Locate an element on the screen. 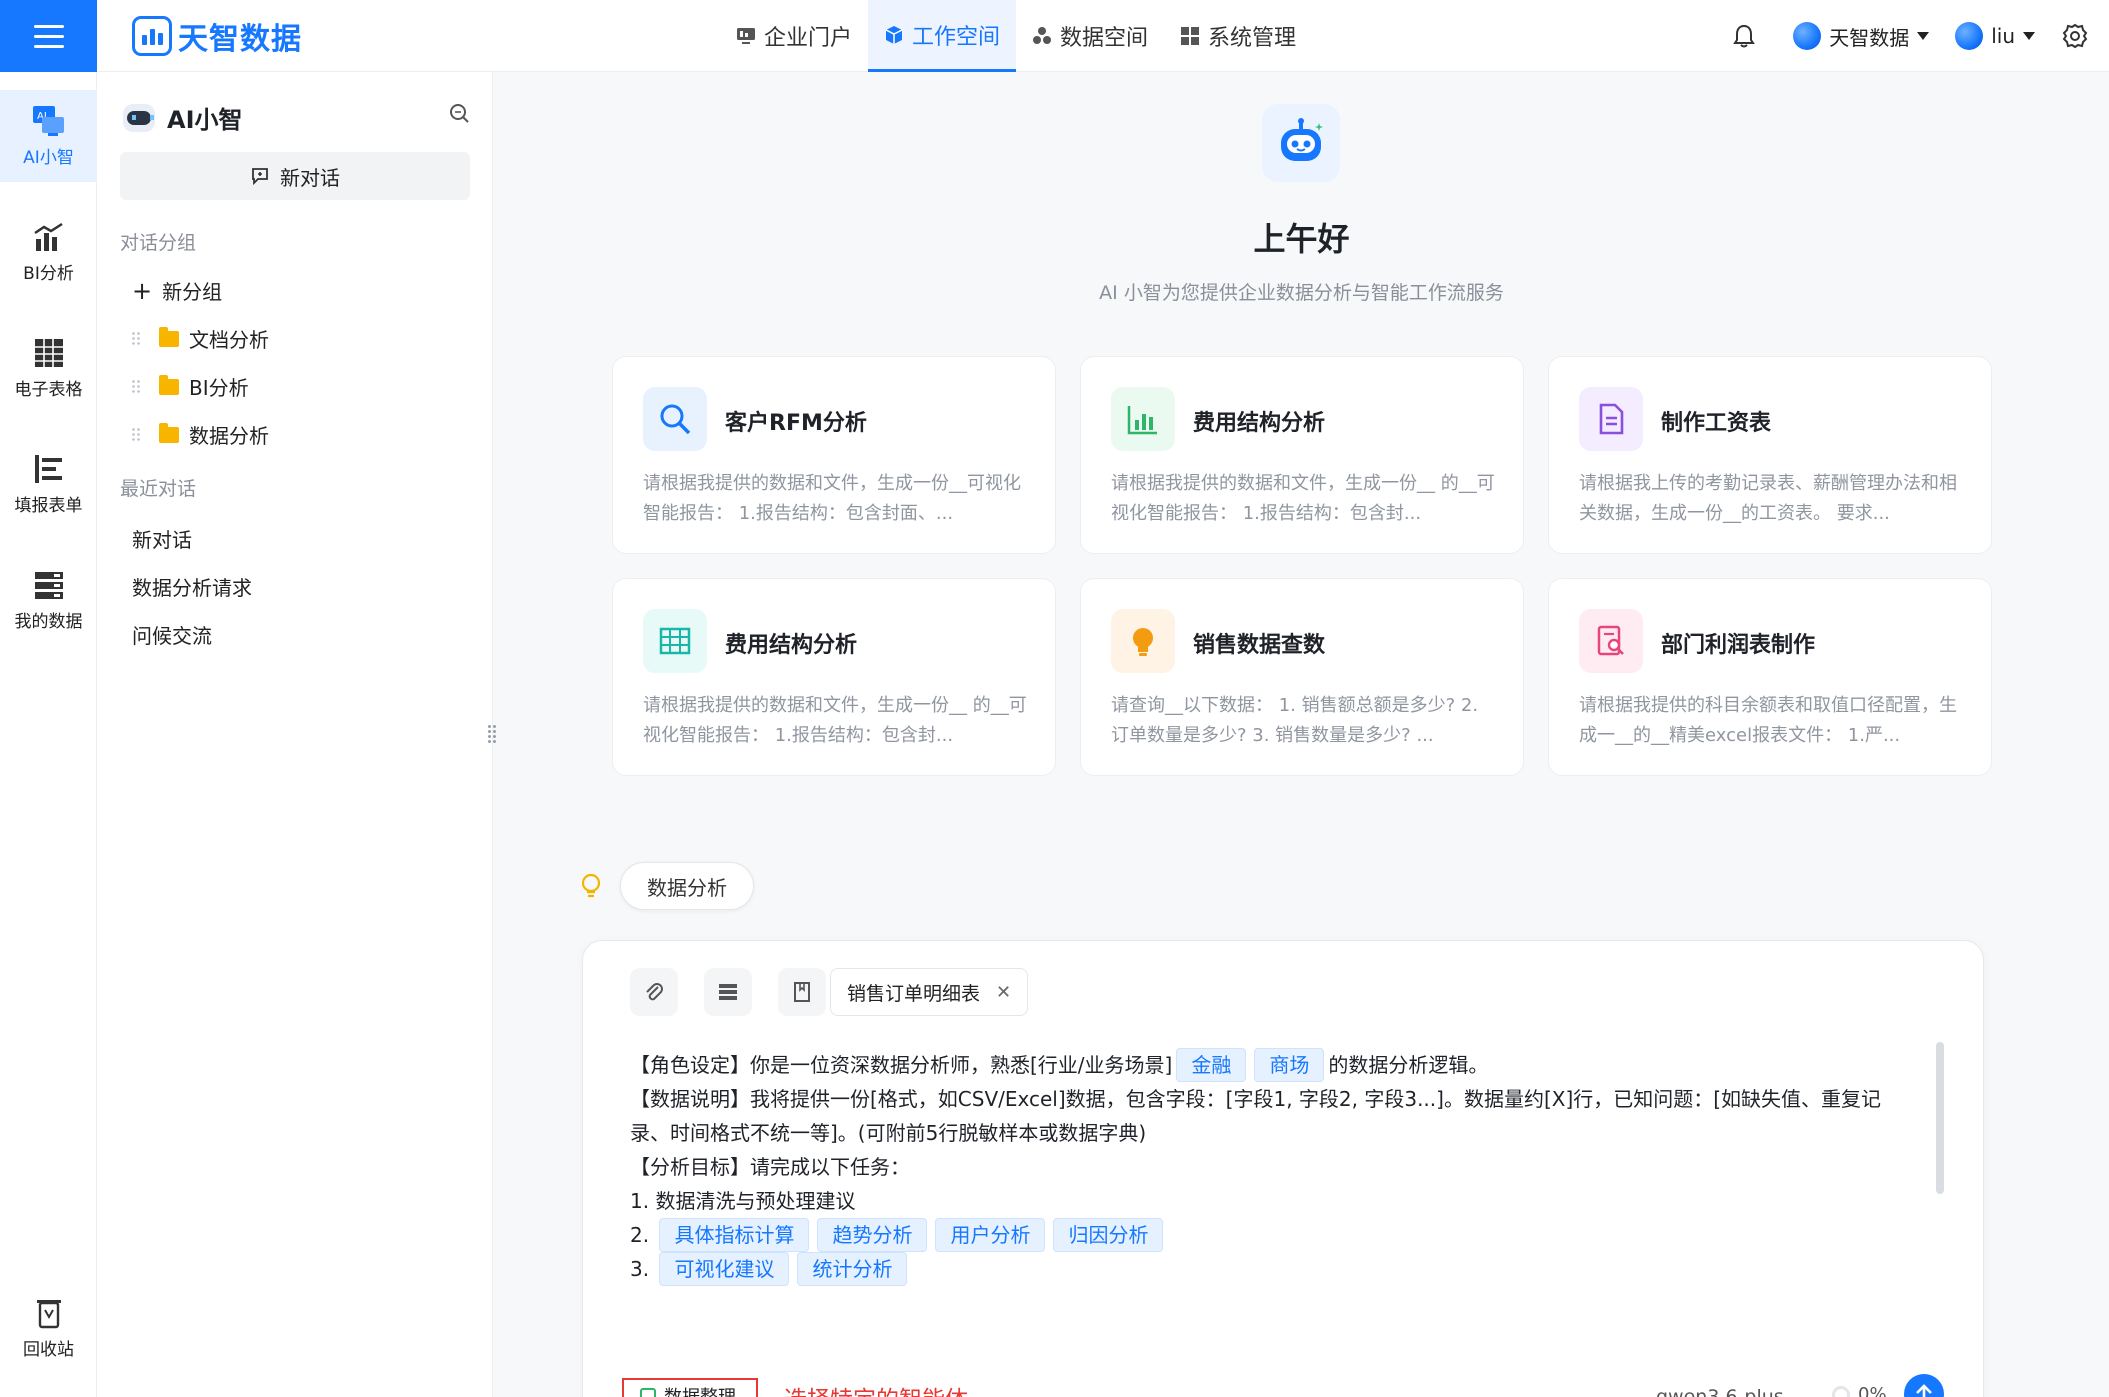  header-actions: 天智数据 liu is located at coordinates (1920, 36).